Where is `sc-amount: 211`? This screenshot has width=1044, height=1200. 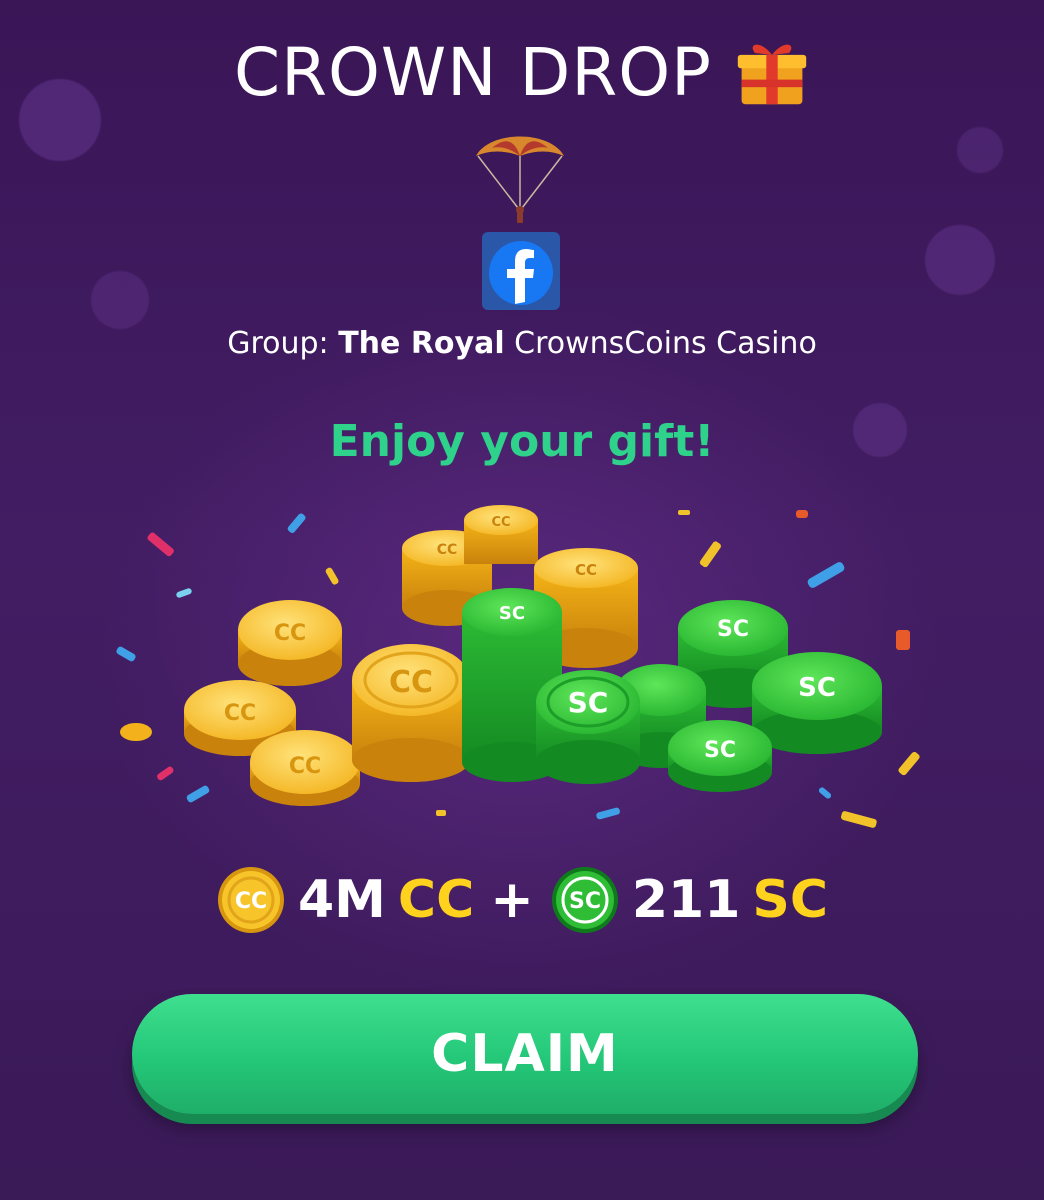 sc-amount: 211 is located at coordinates (686, 900).